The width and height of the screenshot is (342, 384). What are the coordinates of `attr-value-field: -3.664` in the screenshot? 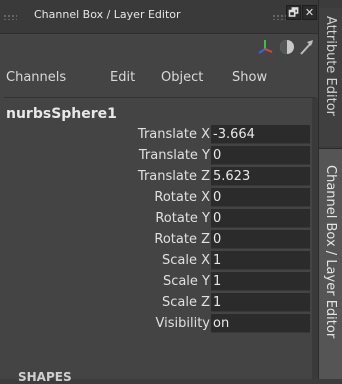 It's located at (260, 134).